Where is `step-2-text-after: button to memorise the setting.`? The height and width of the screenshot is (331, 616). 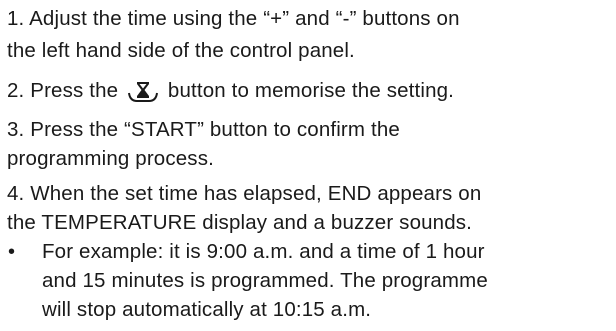 step-2-text-after: button to memorise the setting. is located at coordinates (311, 90).